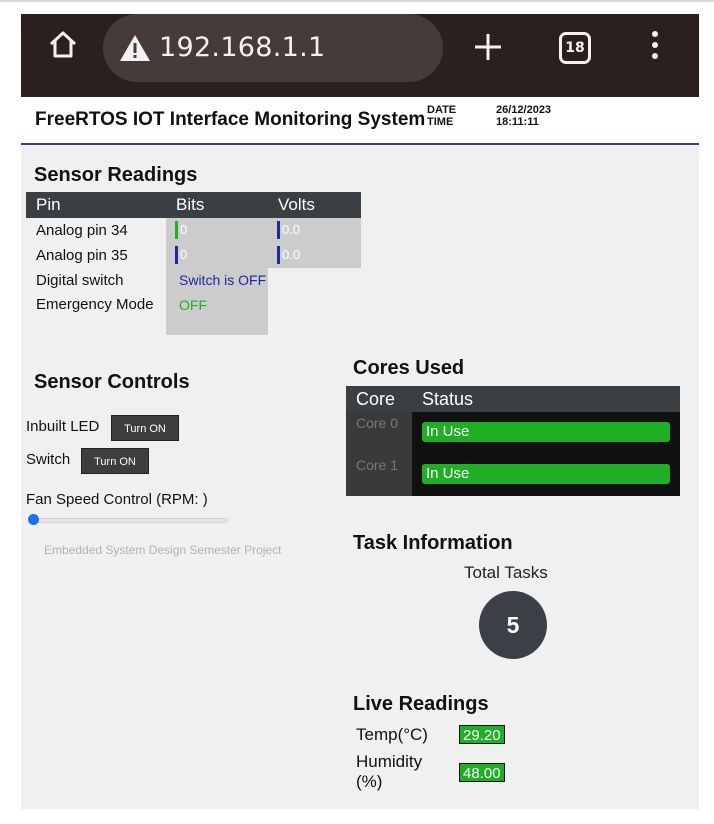  Describe the element at coordinates (135, 48) in the screenshot. I see `warning-icon` at that location.